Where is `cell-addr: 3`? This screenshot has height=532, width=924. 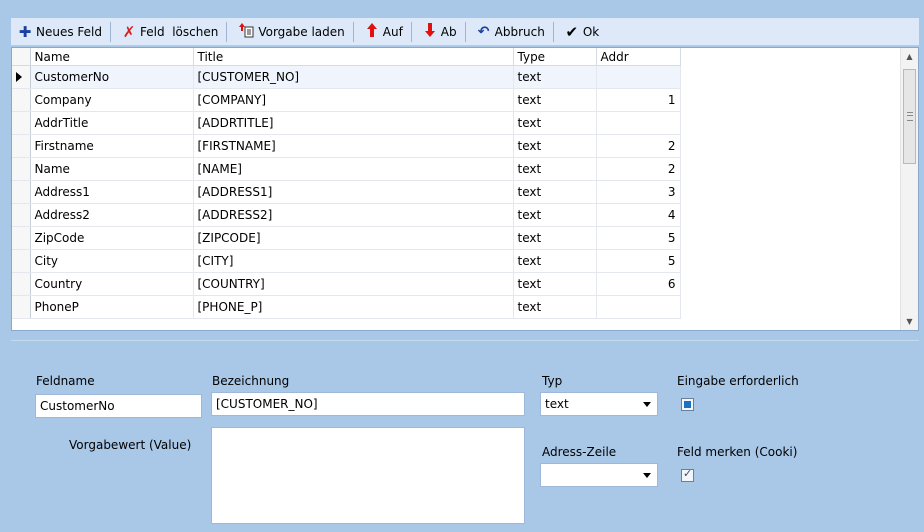
cell-addr: 3 is located at coordinates (638, 192).